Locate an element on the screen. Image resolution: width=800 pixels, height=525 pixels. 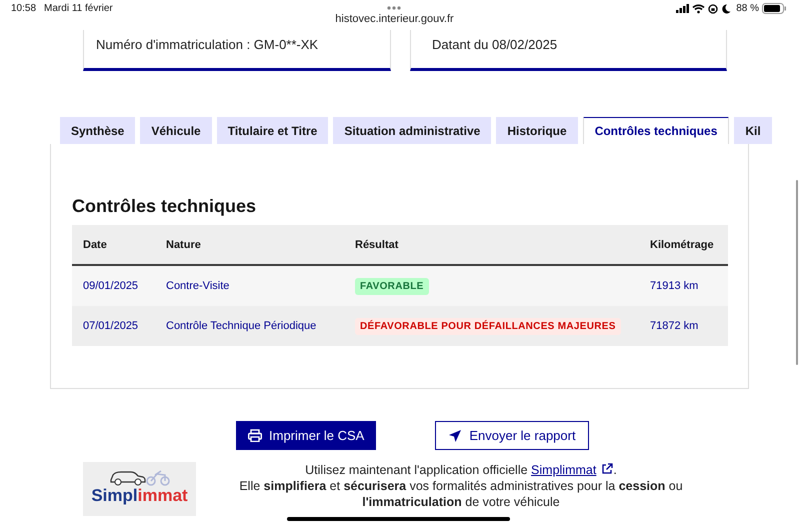
moon-icon is located at coordinates (726, 9).